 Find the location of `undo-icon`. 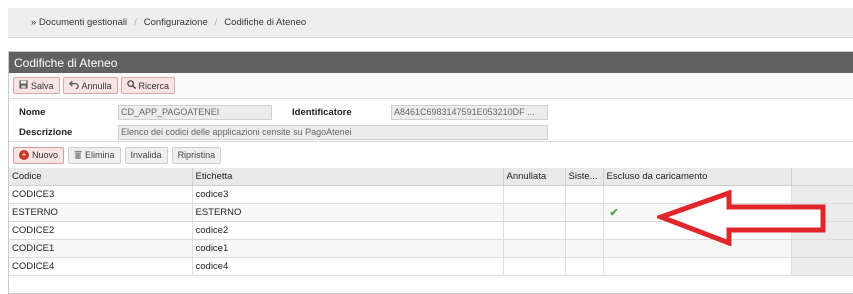

undo-icon is located at coordinates (73, 85).